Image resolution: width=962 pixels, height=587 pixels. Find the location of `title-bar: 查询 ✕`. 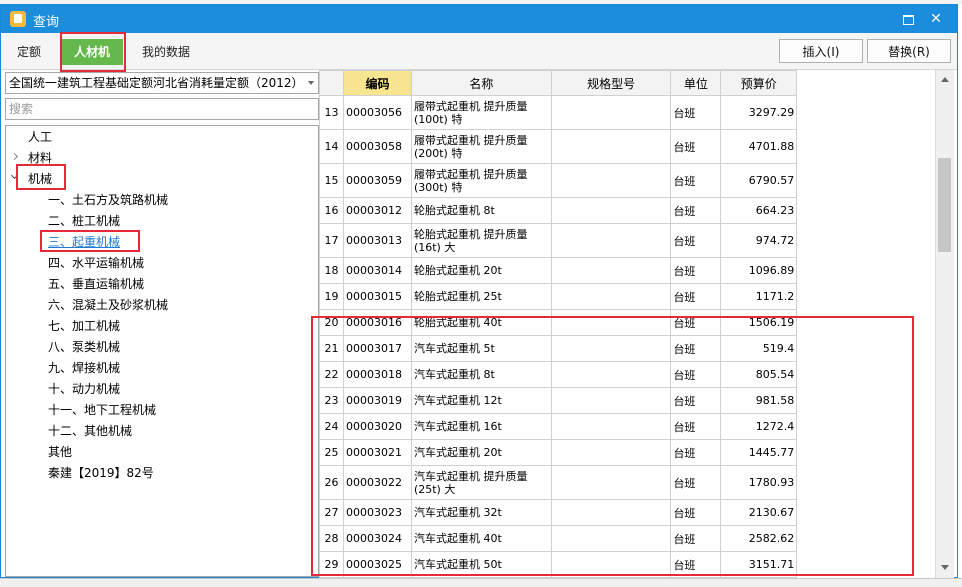

title-bar: 查询 ✕ is located at coordinates (479, 19).